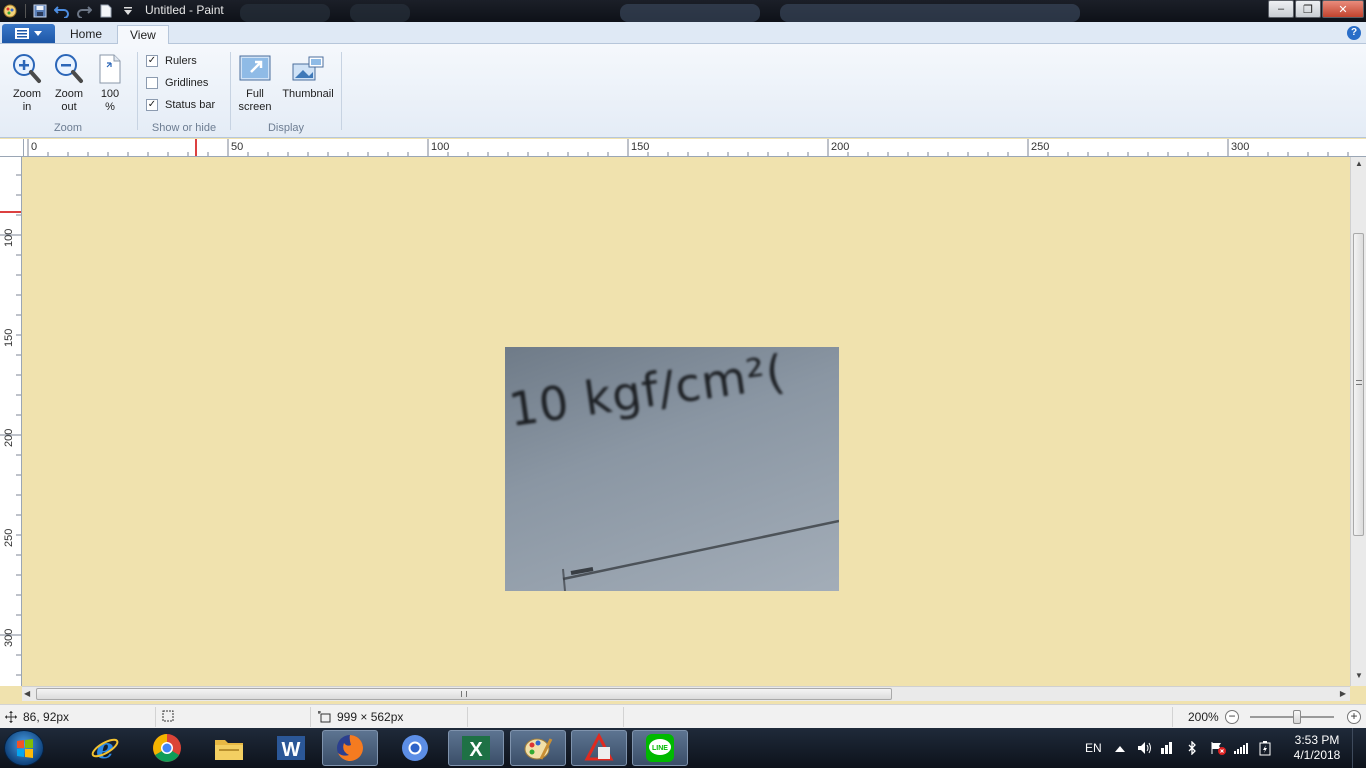 Image resolution: width=1366 pixels, height=768 pixels. I want to click on selection-icon, so click(168, 716).